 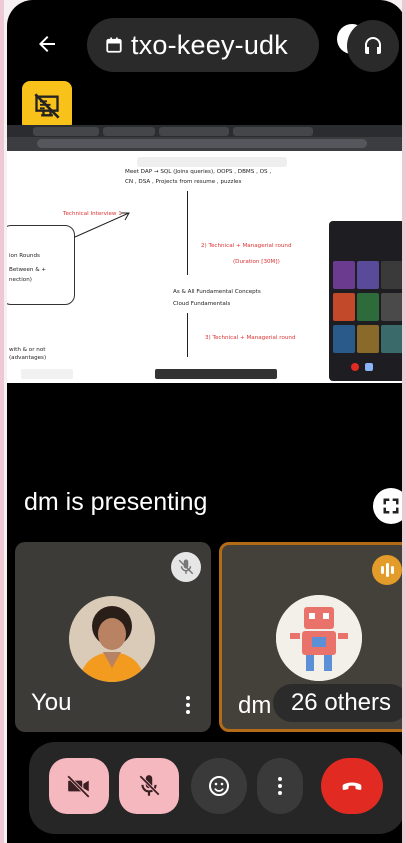 I want to click on whiteboard-zoom-control, so click(x=47, y=374).